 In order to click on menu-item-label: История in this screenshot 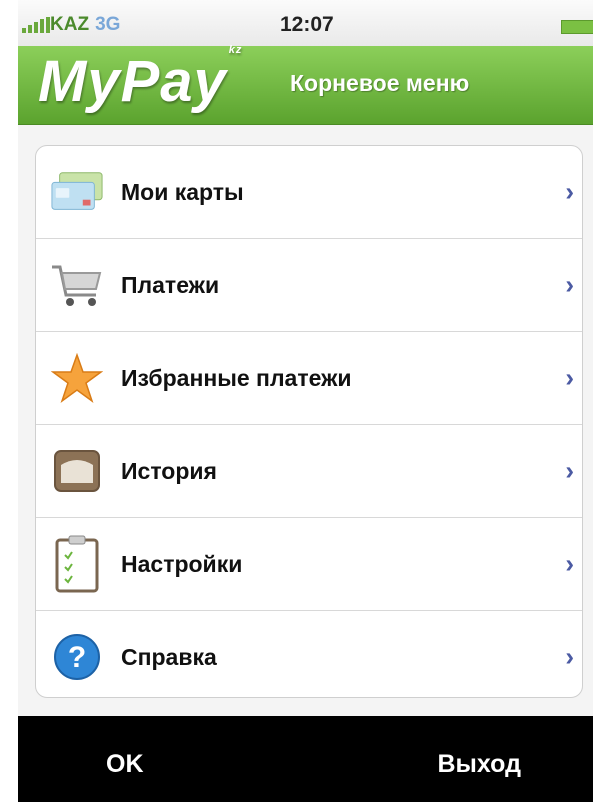, I will do `click(169, 470)`.